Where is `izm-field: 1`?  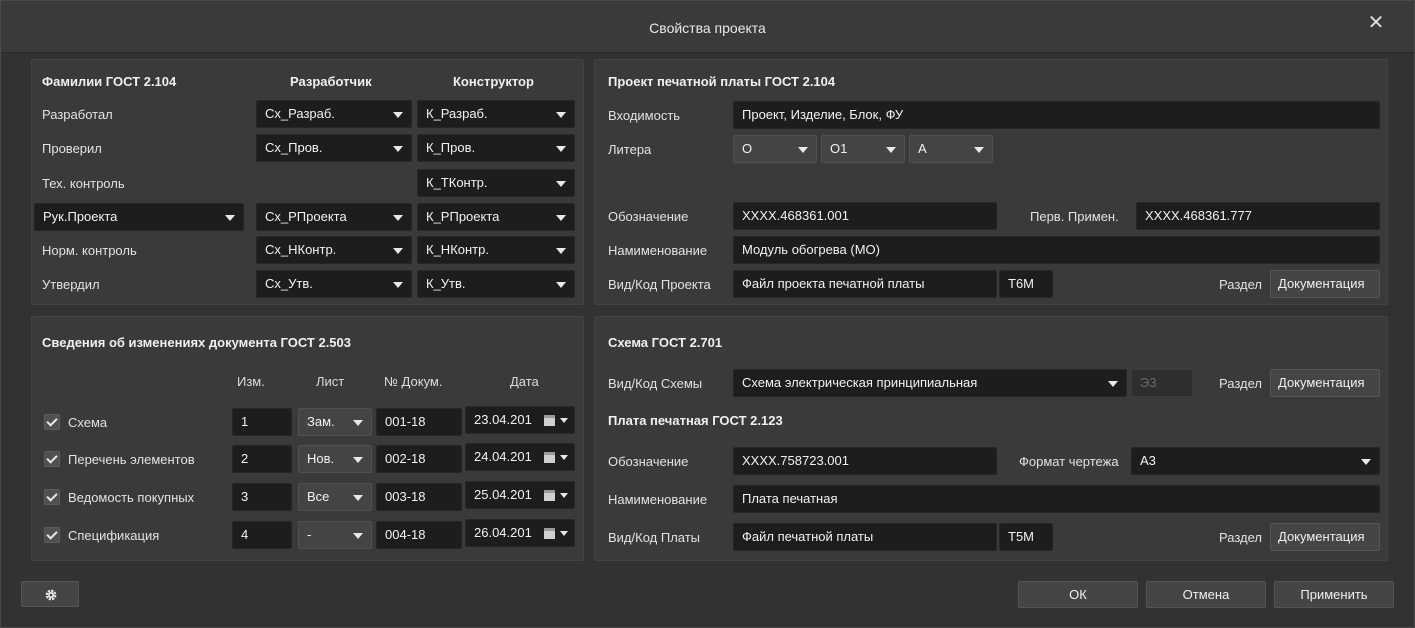 izm-field: 1 is located at coordinates (262, 422).